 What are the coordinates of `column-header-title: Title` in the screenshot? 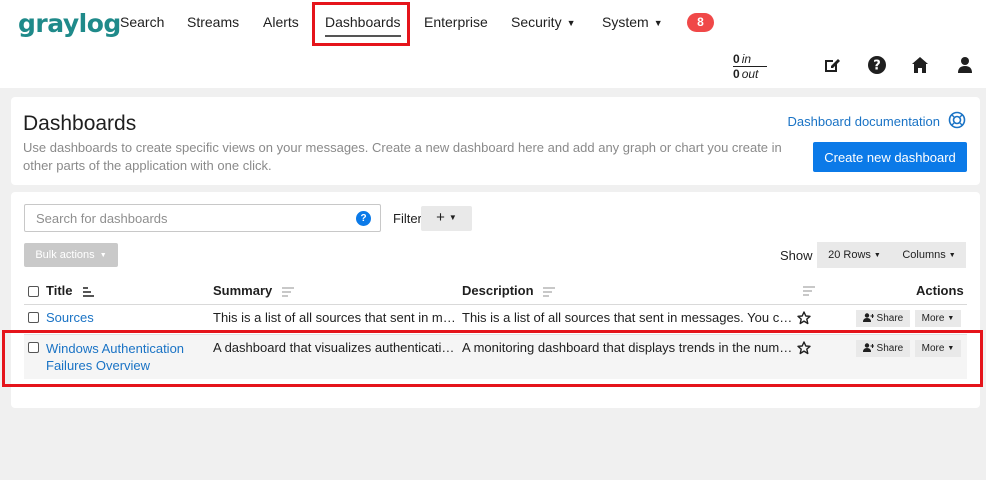 It's located at (70, 290).